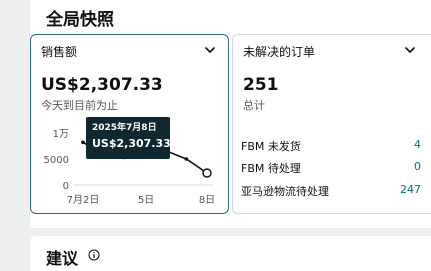 The image size is (431, 271). Describe the element at coordinates (94, 255) in the screenshot. I see `info-icon` at that location.